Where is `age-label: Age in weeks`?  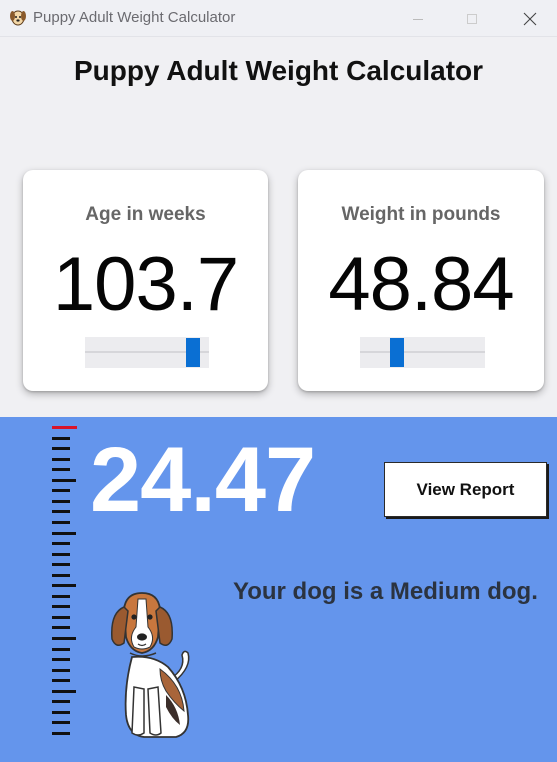 age-label: Age in weeks is located at coordinates (145, 214).